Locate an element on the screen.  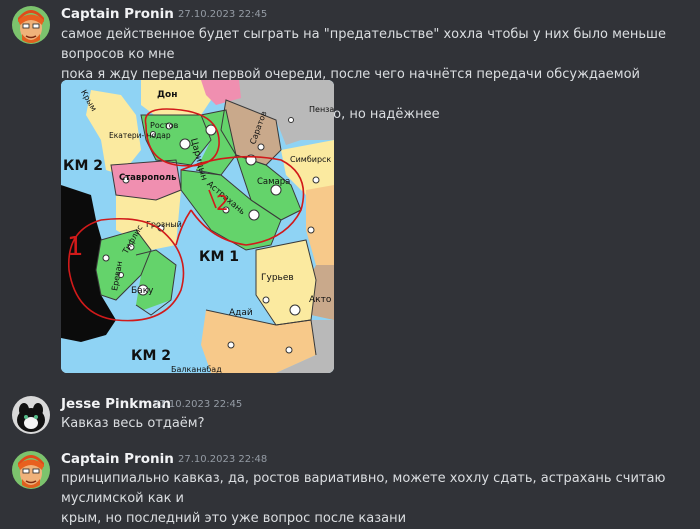
map-label-rostov: Ростов is located at coordinates (164, 125).